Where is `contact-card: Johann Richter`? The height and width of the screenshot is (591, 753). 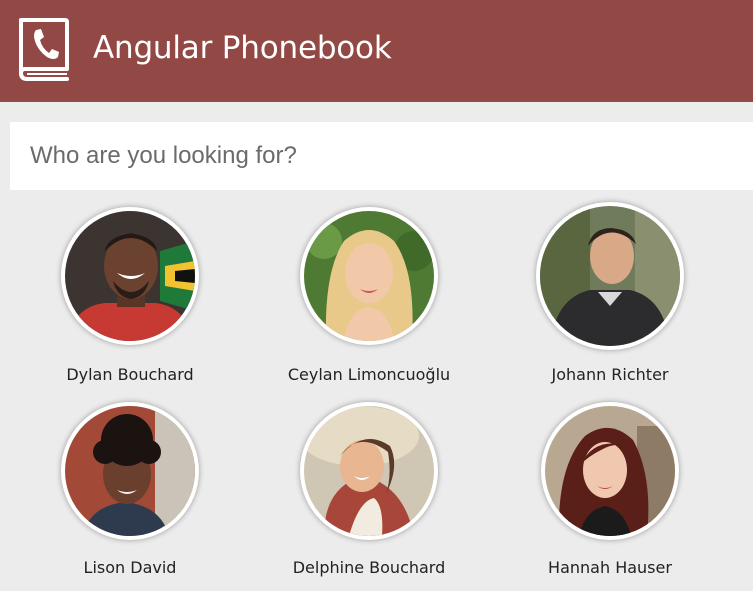 contact-card: Johann Richter is located at coordinates (610, 297).